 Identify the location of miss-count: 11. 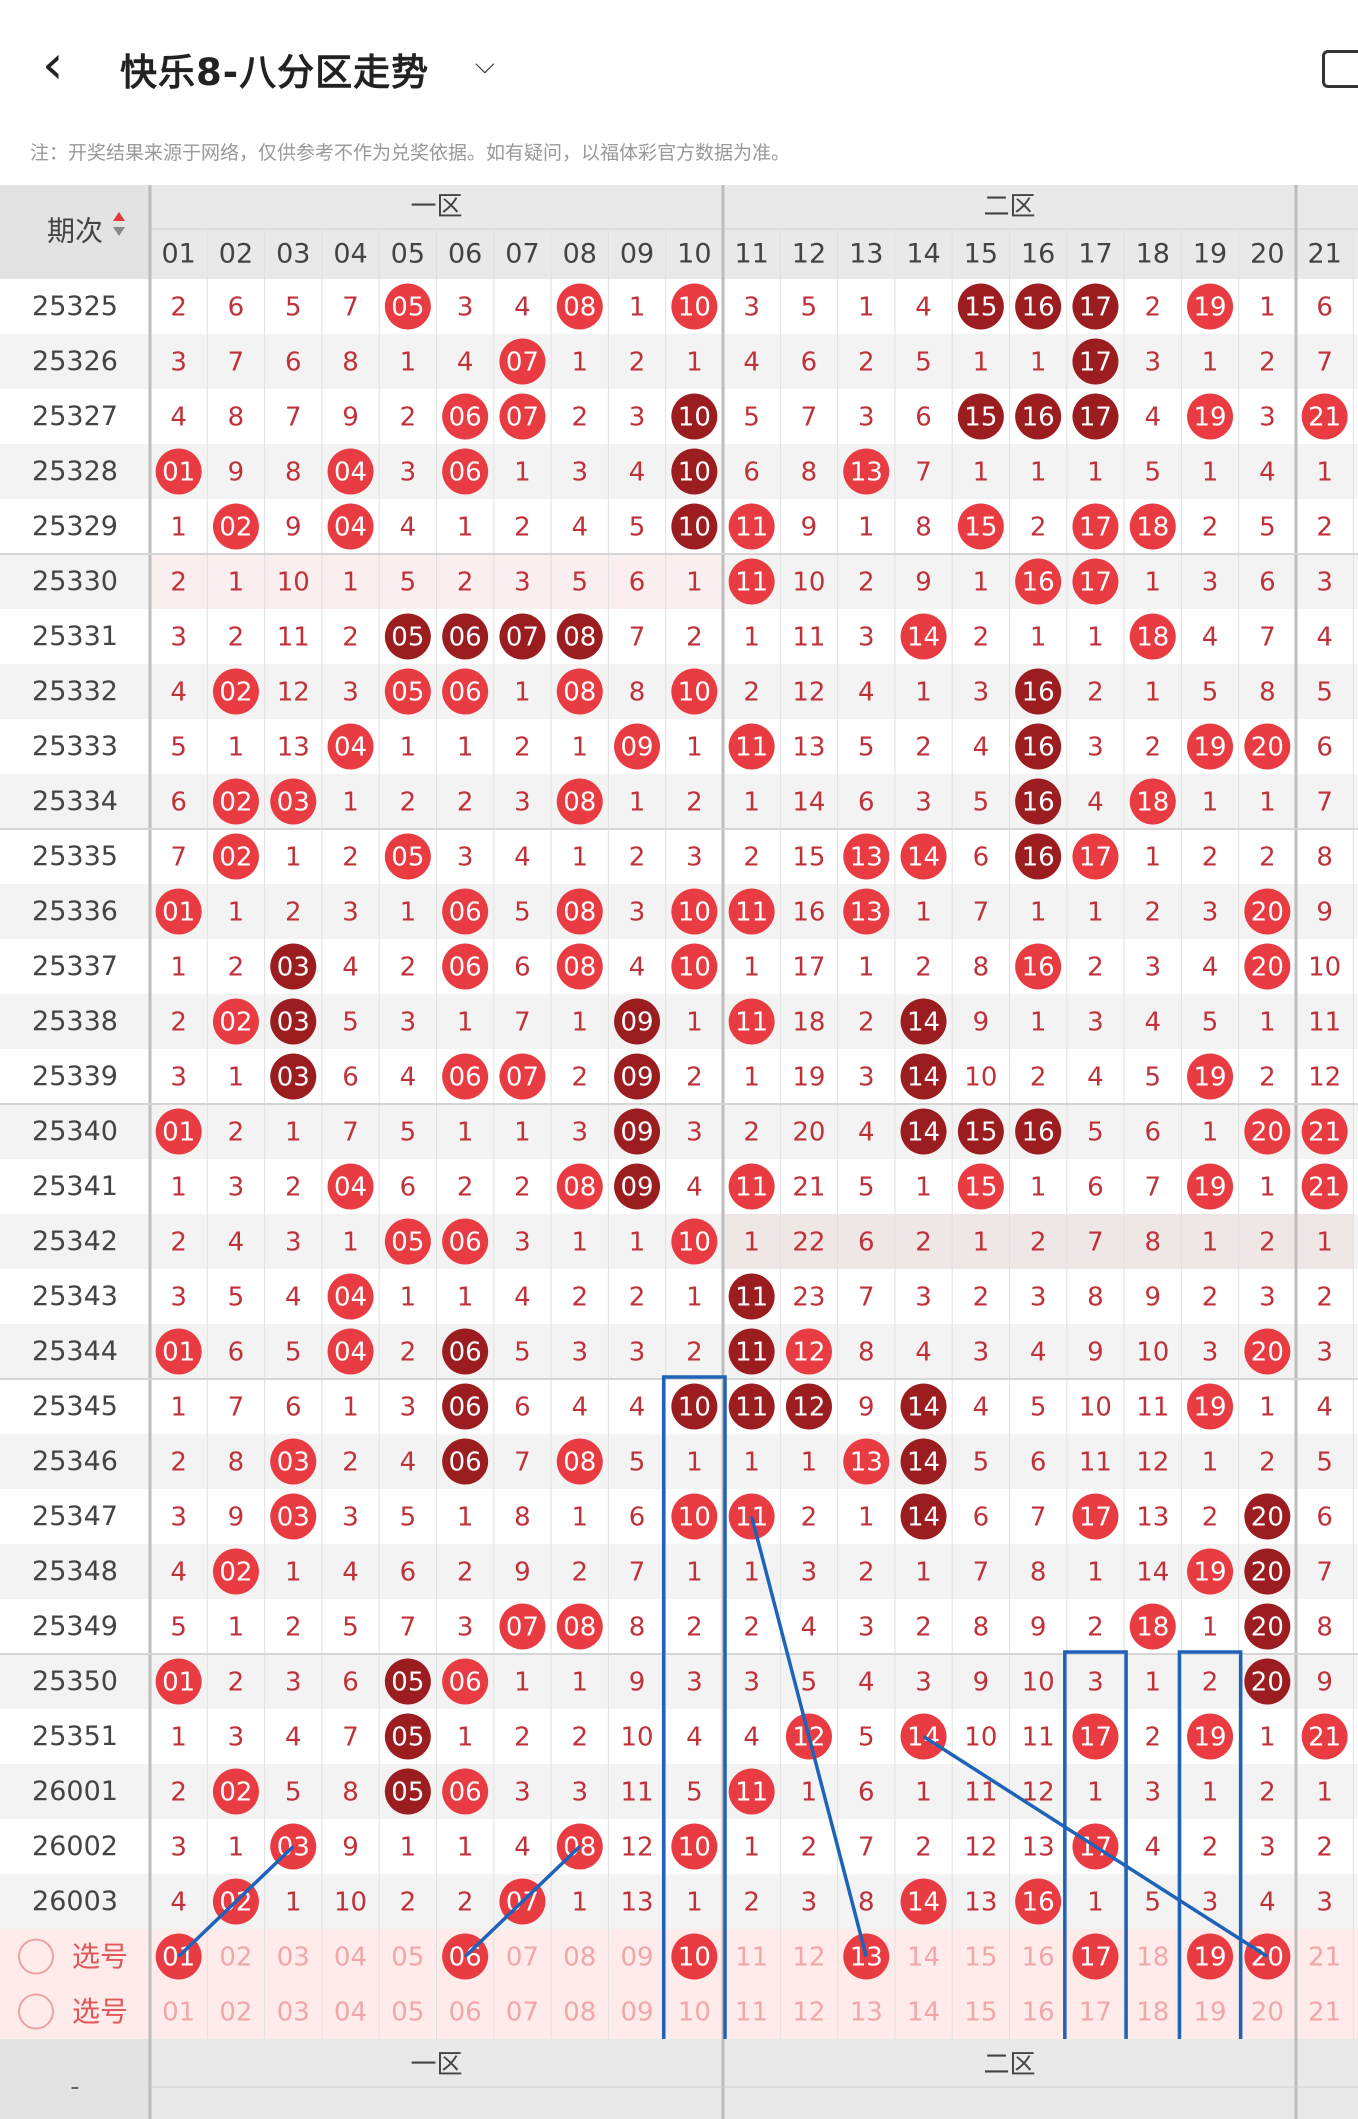
(1152, 1408).